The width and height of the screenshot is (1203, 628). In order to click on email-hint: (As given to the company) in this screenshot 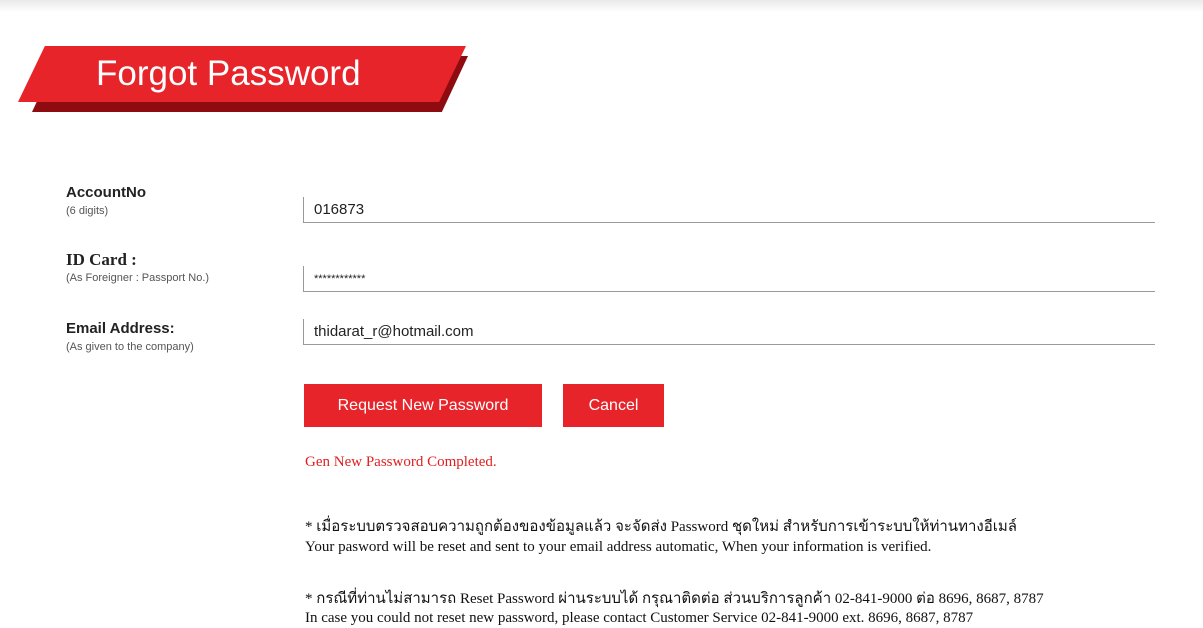, I will do `click(130, 347)`.